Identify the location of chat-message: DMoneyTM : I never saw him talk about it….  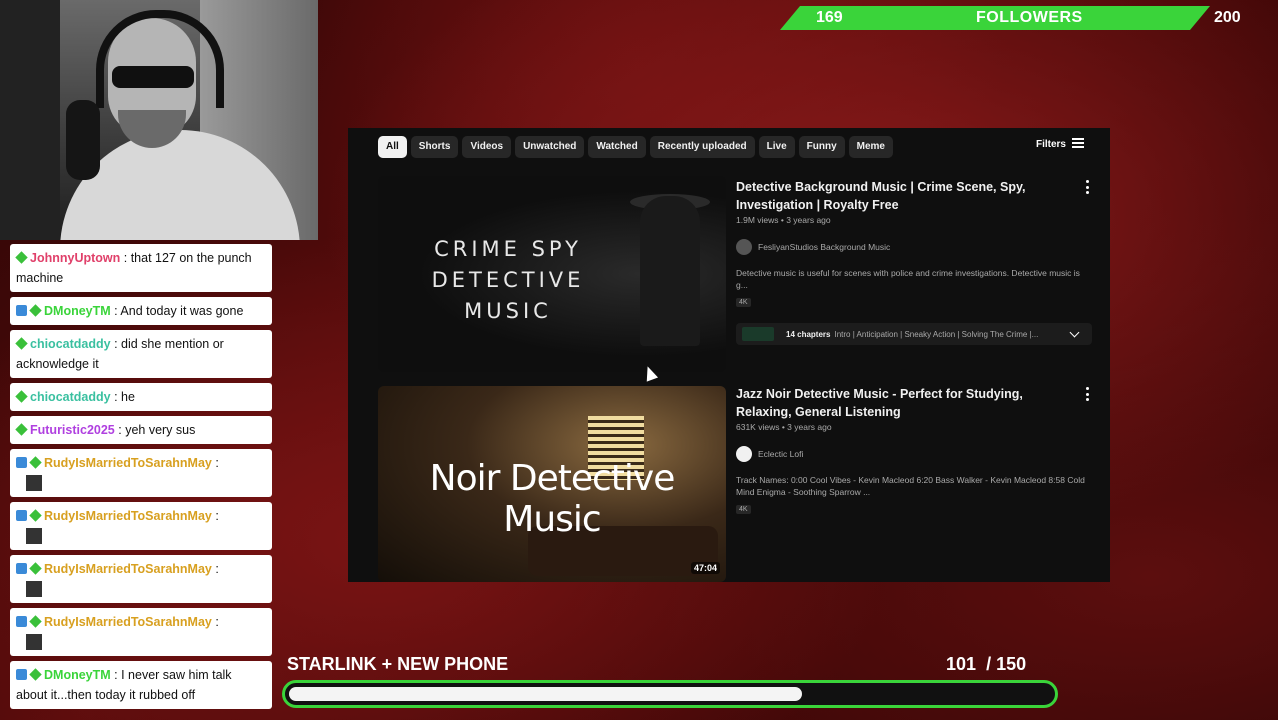
(141, 685).